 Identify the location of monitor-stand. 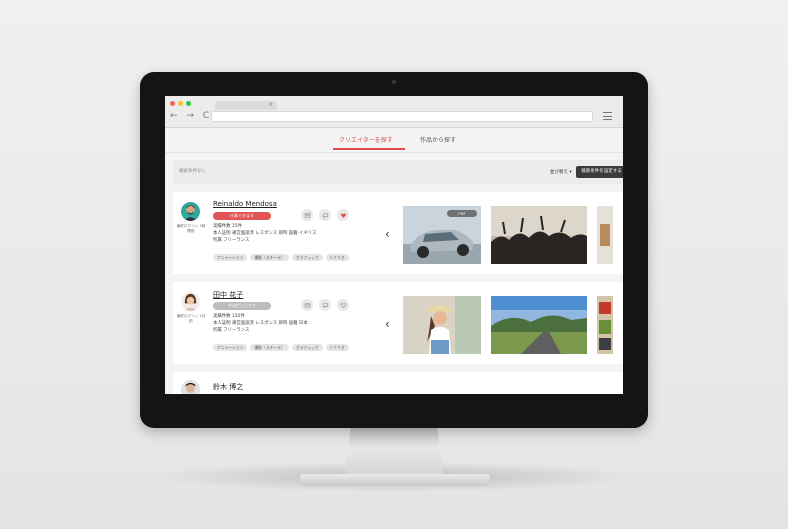
(394, 451).